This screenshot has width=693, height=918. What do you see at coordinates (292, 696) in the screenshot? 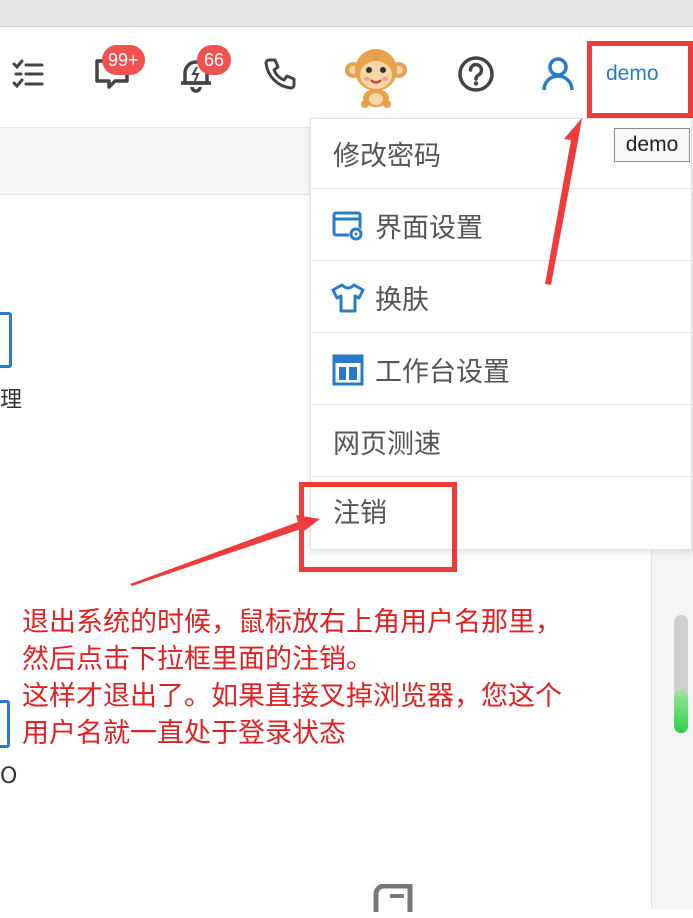
I see `annotation-line: 这样才退出了。如果直接叉掉浏览器，您这个` at bounding box center [292, 696].